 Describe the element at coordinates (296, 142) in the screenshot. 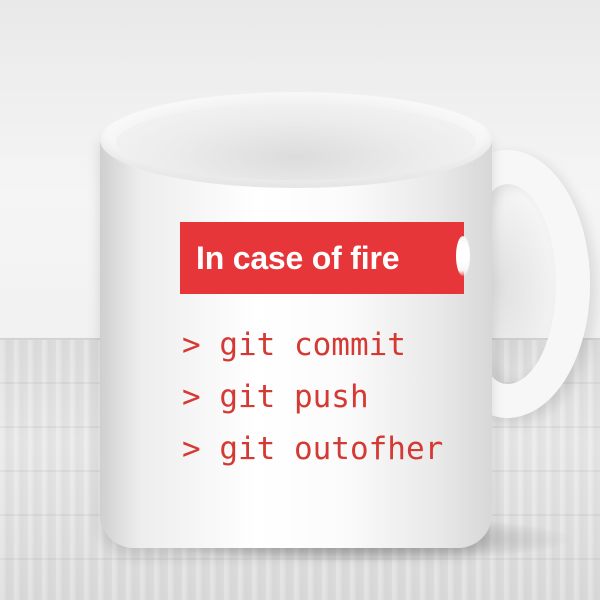

I see `mug-interior` at that location.